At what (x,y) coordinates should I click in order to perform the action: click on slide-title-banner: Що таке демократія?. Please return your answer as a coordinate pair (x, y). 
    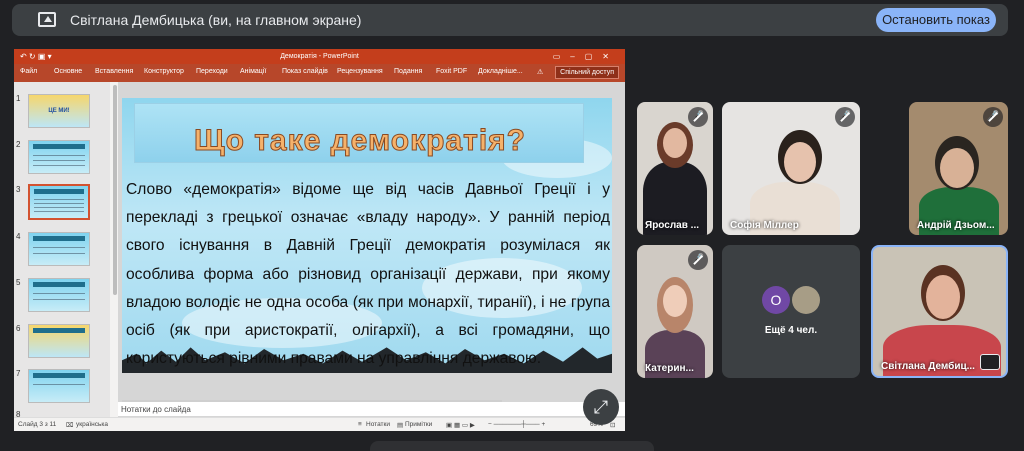
    Looking at the image, I should click on (359, 133).